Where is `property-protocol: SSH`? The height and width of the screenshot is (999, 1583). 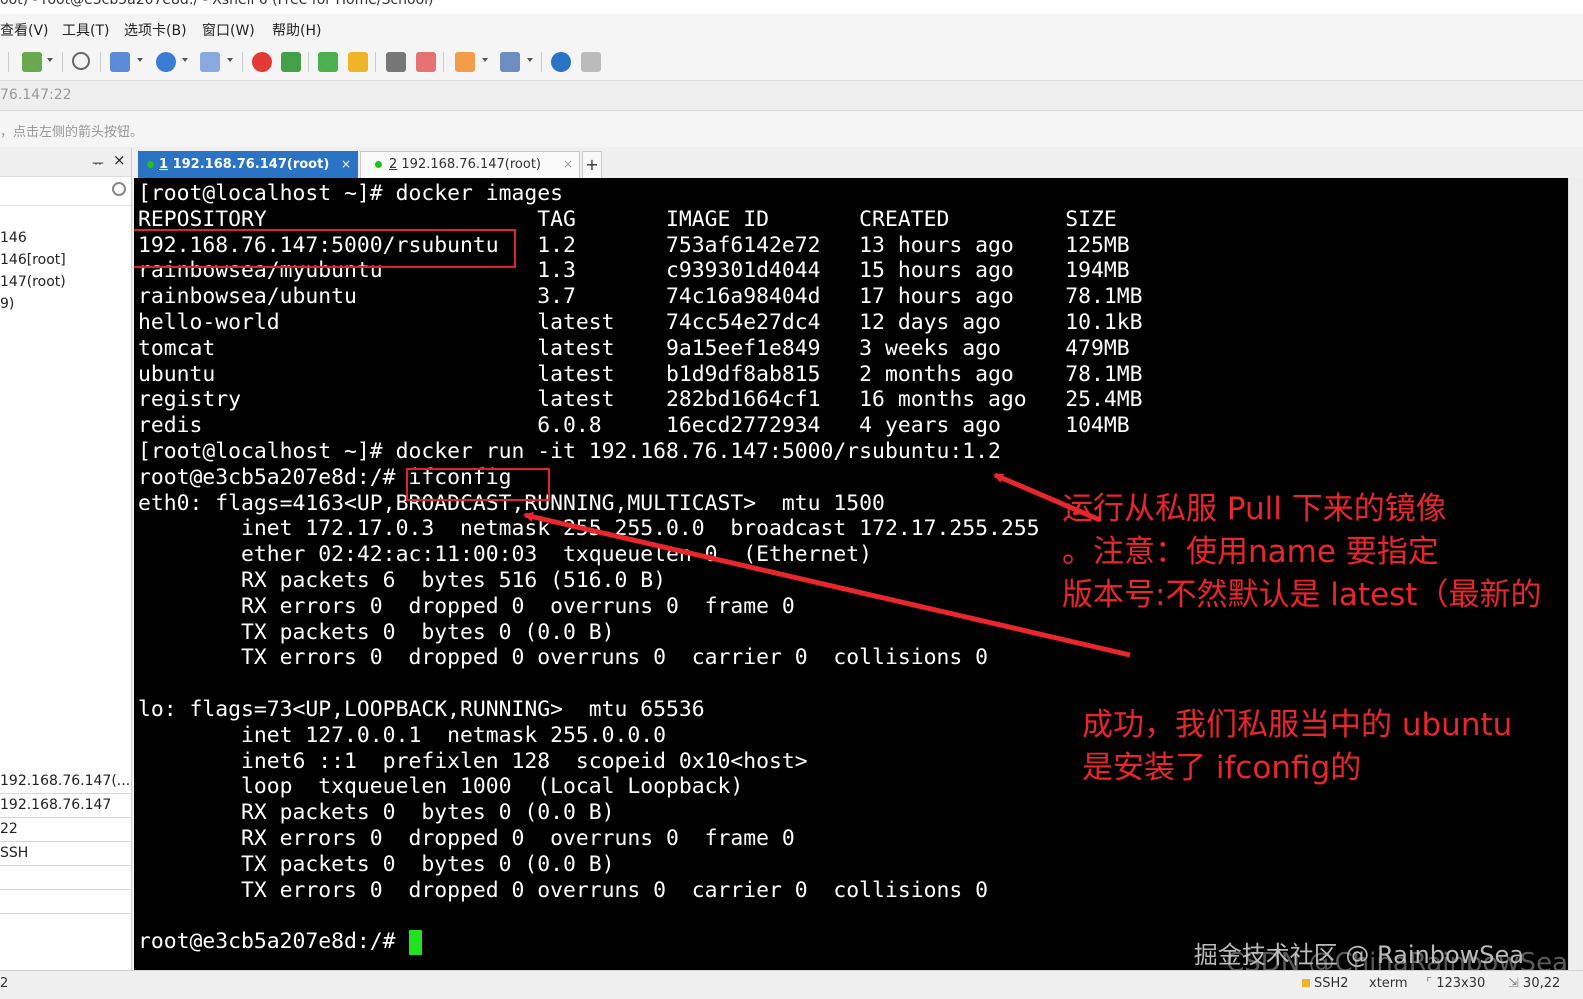 property-protocol: SSH is located at coordinates (65, 854).